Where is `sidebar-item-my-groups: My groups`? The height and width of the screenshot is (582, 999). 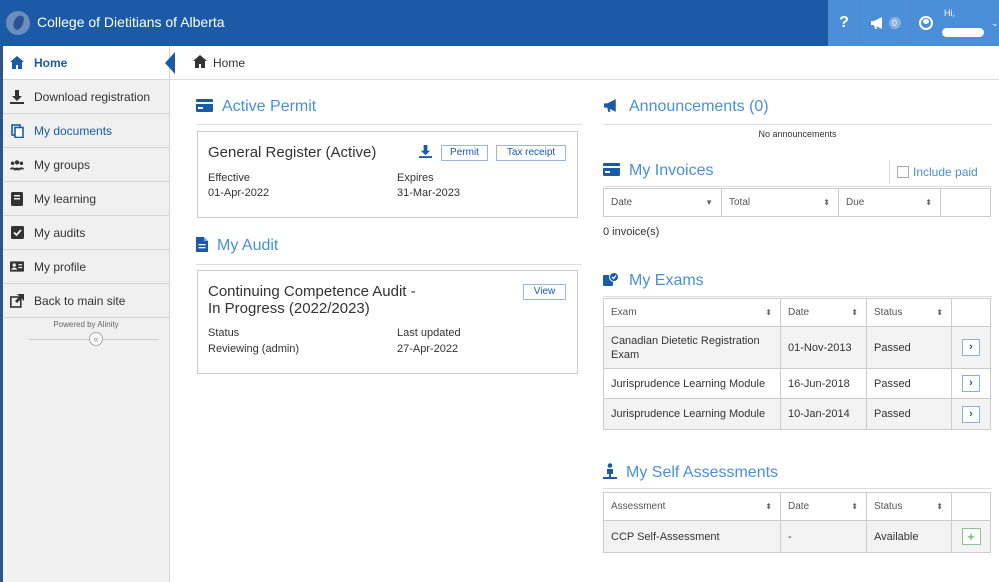
sidebar-item-my-groups: My groups is located at coordinates (86, 165).